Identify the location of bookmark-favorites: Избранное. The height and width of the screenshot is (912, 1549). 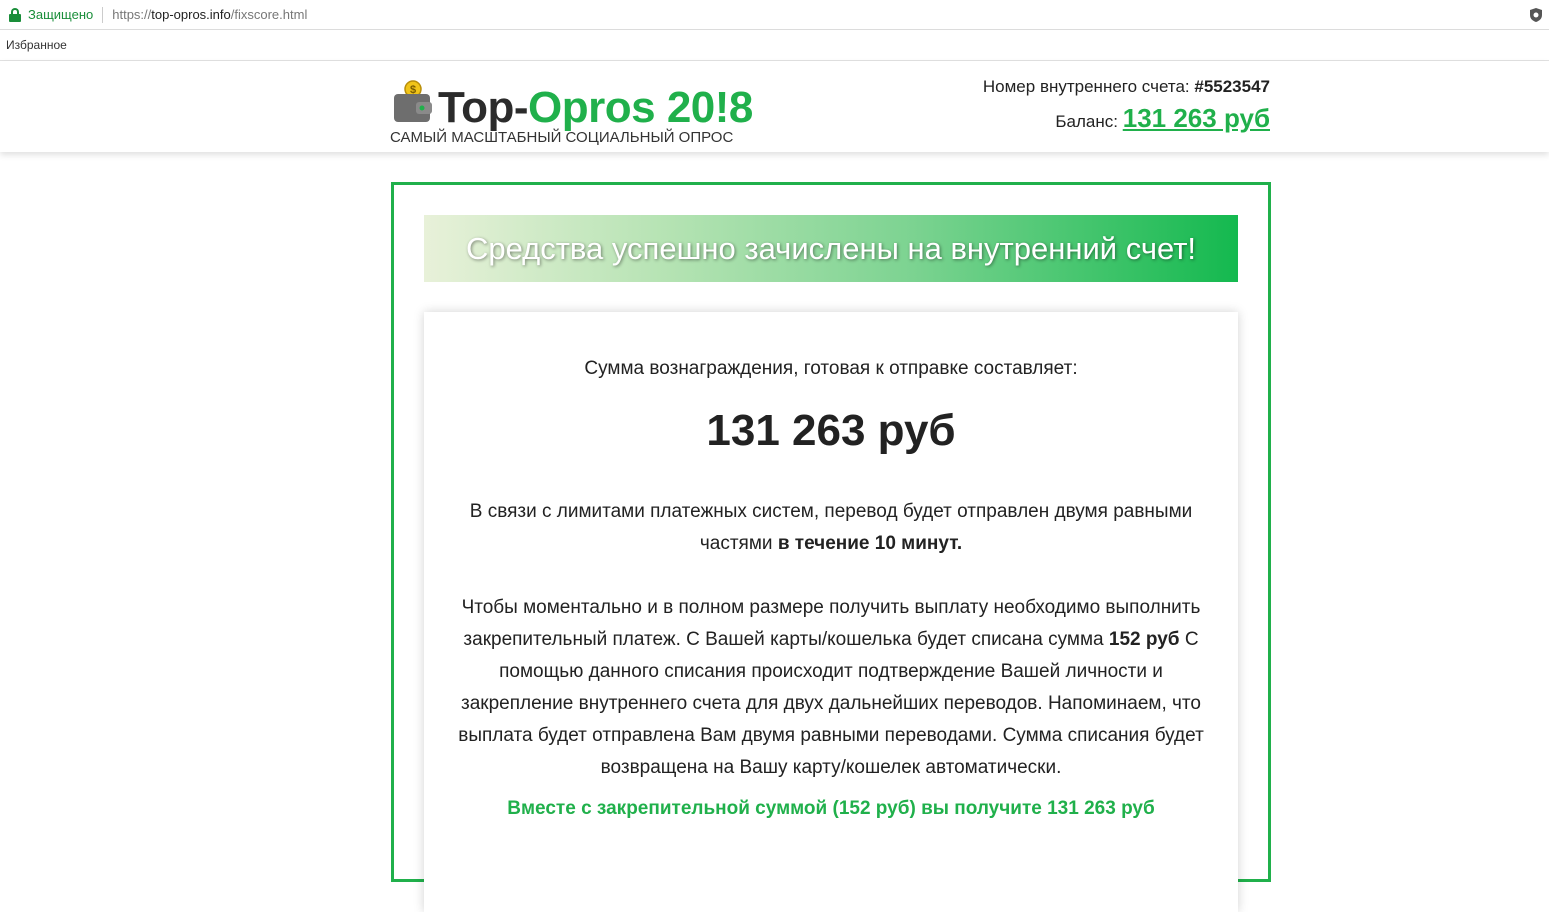
(36, 45).